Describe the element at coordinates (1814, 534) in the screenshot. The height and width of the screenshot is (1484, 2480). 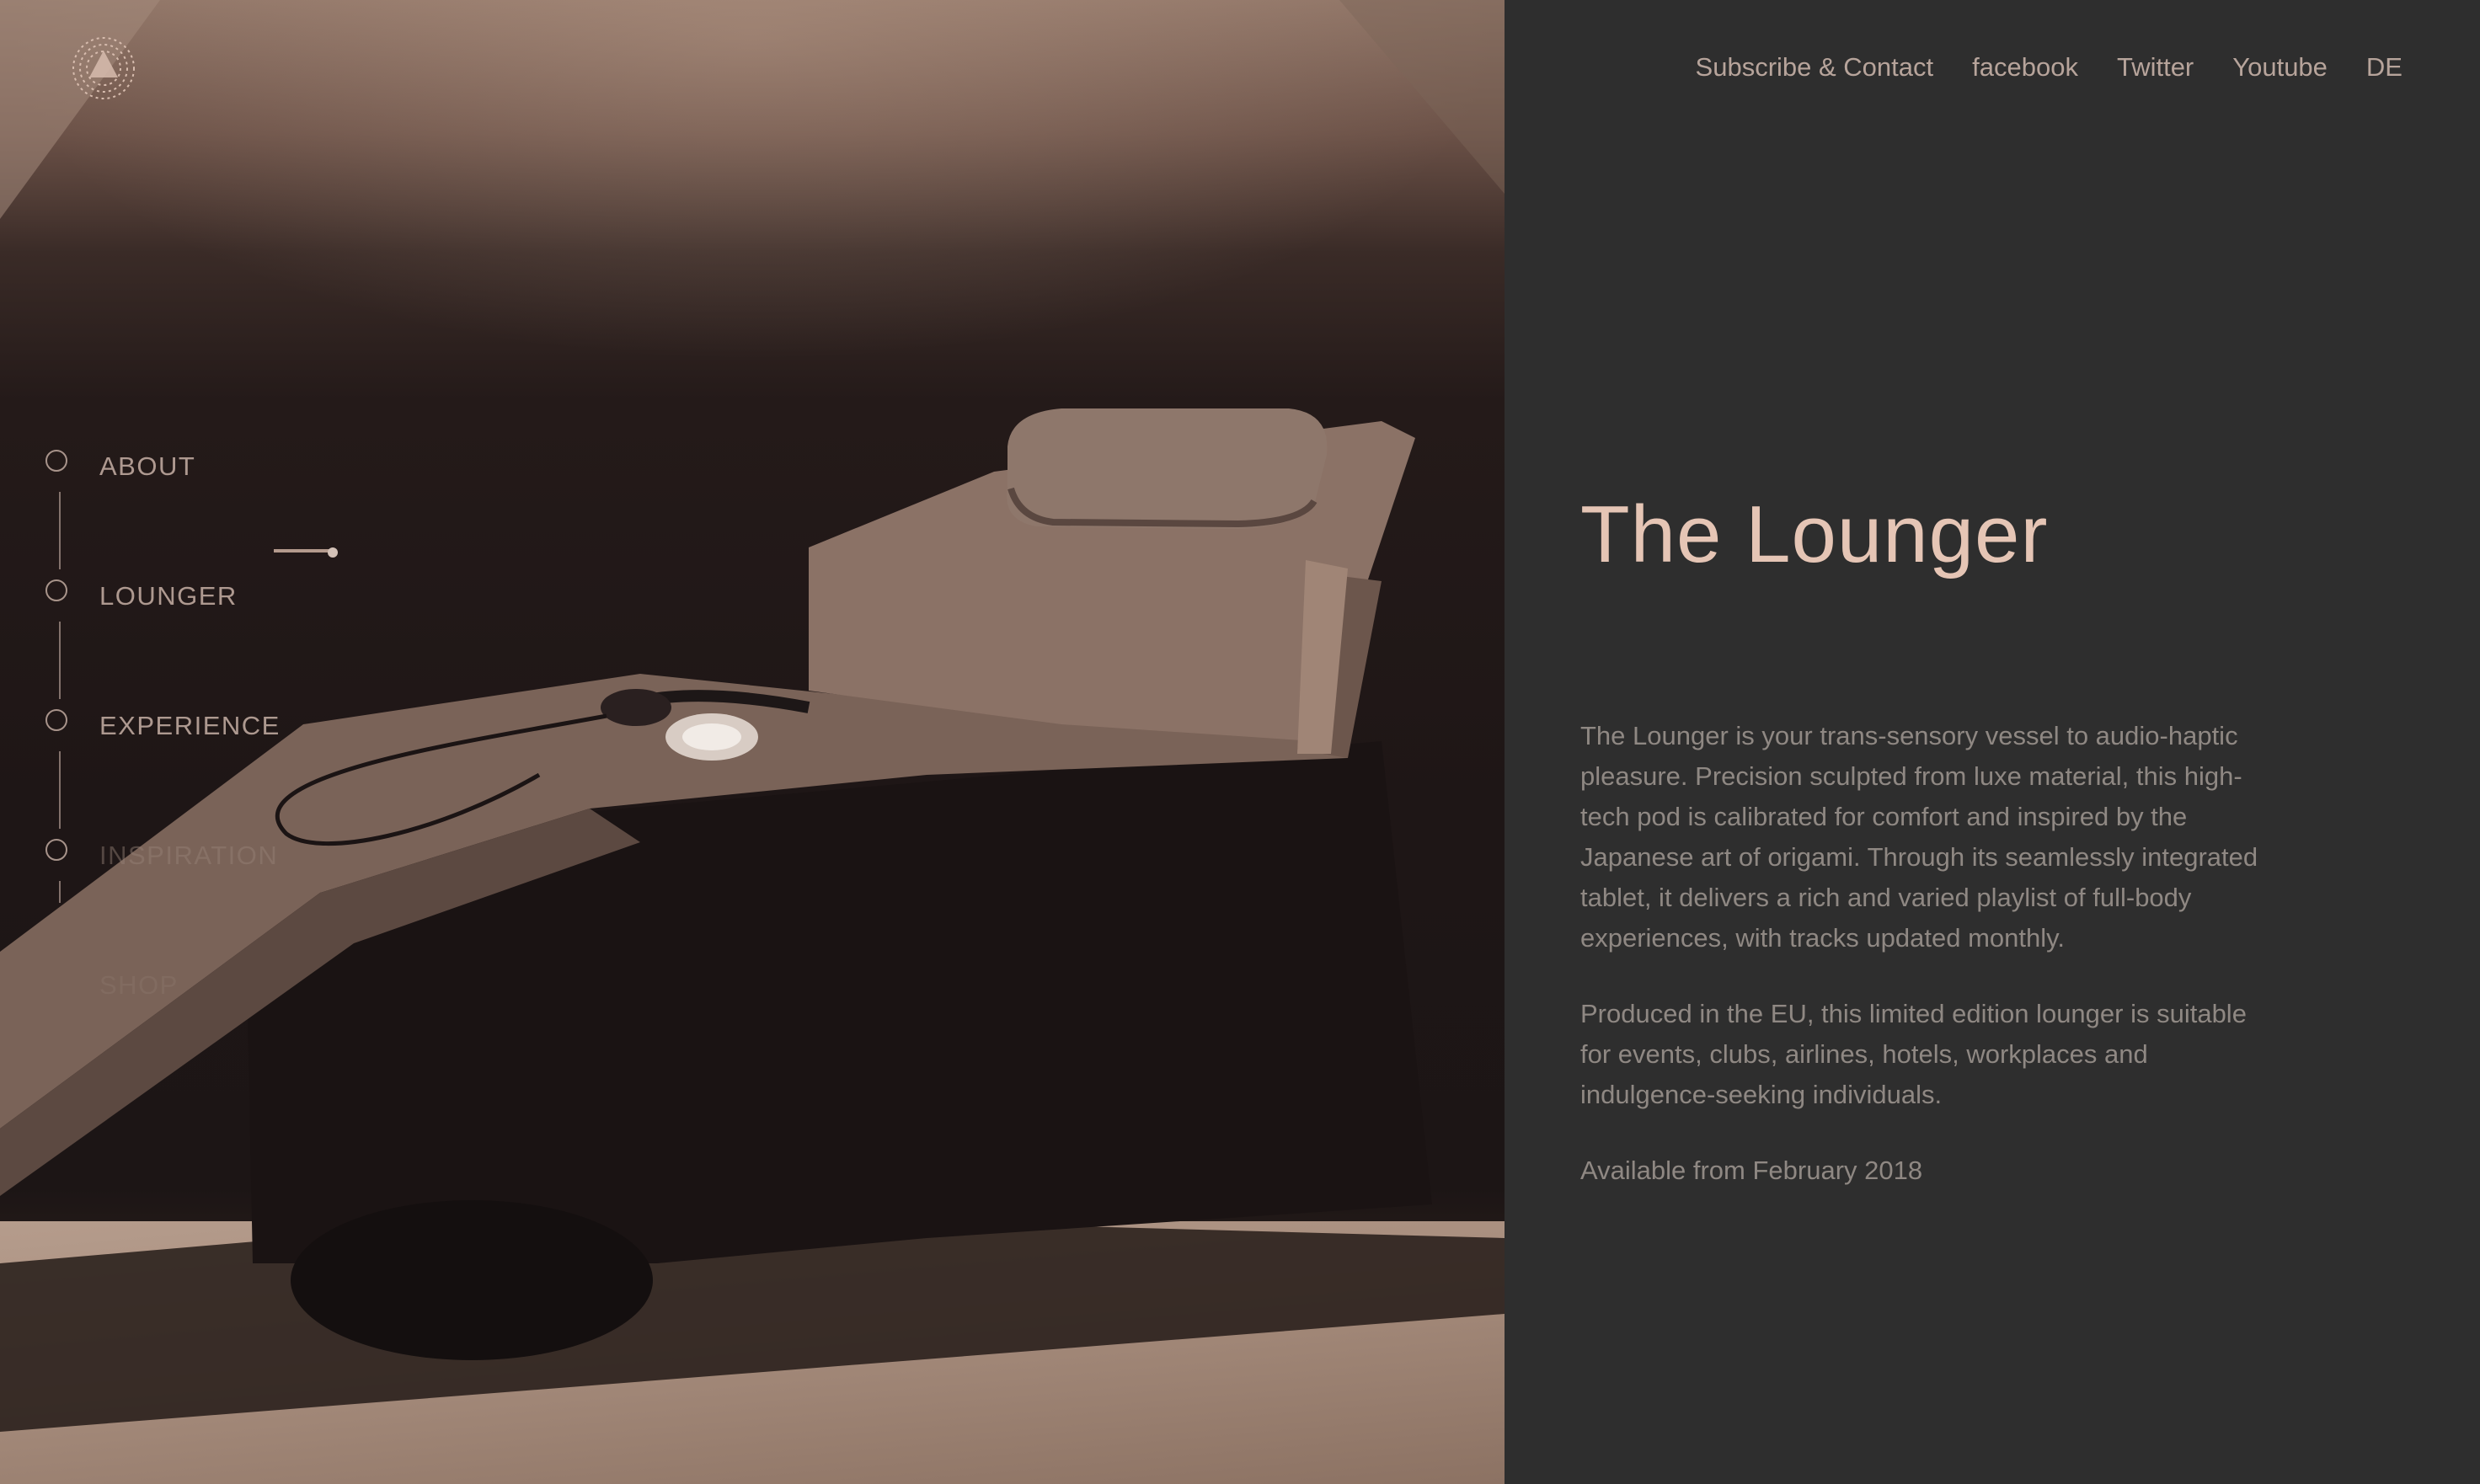
I see `page-title: The Lounger` at that location.